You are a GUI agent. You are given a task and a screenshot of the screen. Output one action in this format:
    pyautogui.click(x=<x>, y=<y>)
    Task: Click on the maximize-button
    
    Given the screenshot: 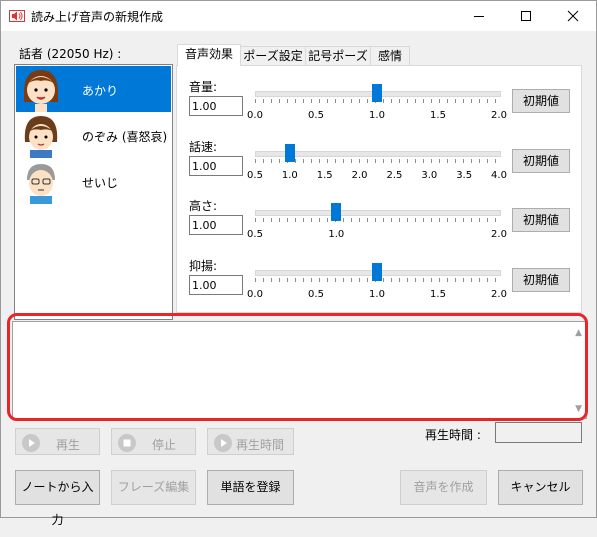 What is the action you would take?
    pyautogui.click(x=526, y=16)
    